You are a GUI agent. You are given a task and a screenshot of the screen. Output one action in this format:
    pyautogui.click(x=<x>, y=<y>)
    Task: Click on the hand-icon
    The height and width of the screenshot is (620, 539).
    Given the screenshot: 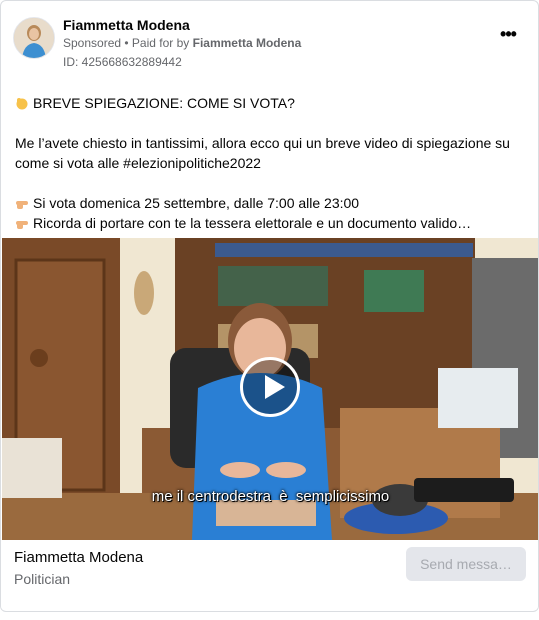 What is the action you would take?
    pyautogui.click(x=22, y=104)
    